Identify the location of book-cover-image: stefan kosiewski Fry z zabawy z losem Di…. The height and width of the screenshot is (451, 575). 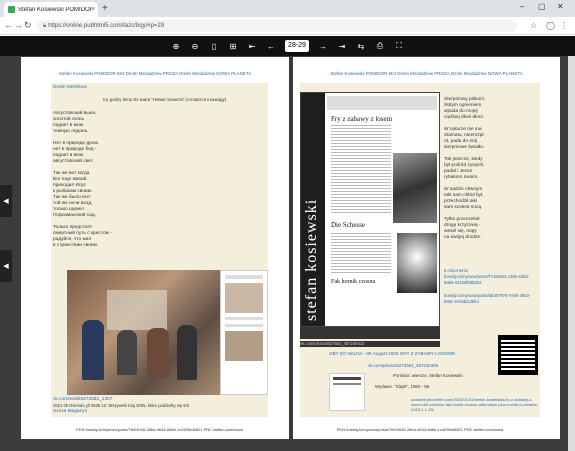
(370, 209).